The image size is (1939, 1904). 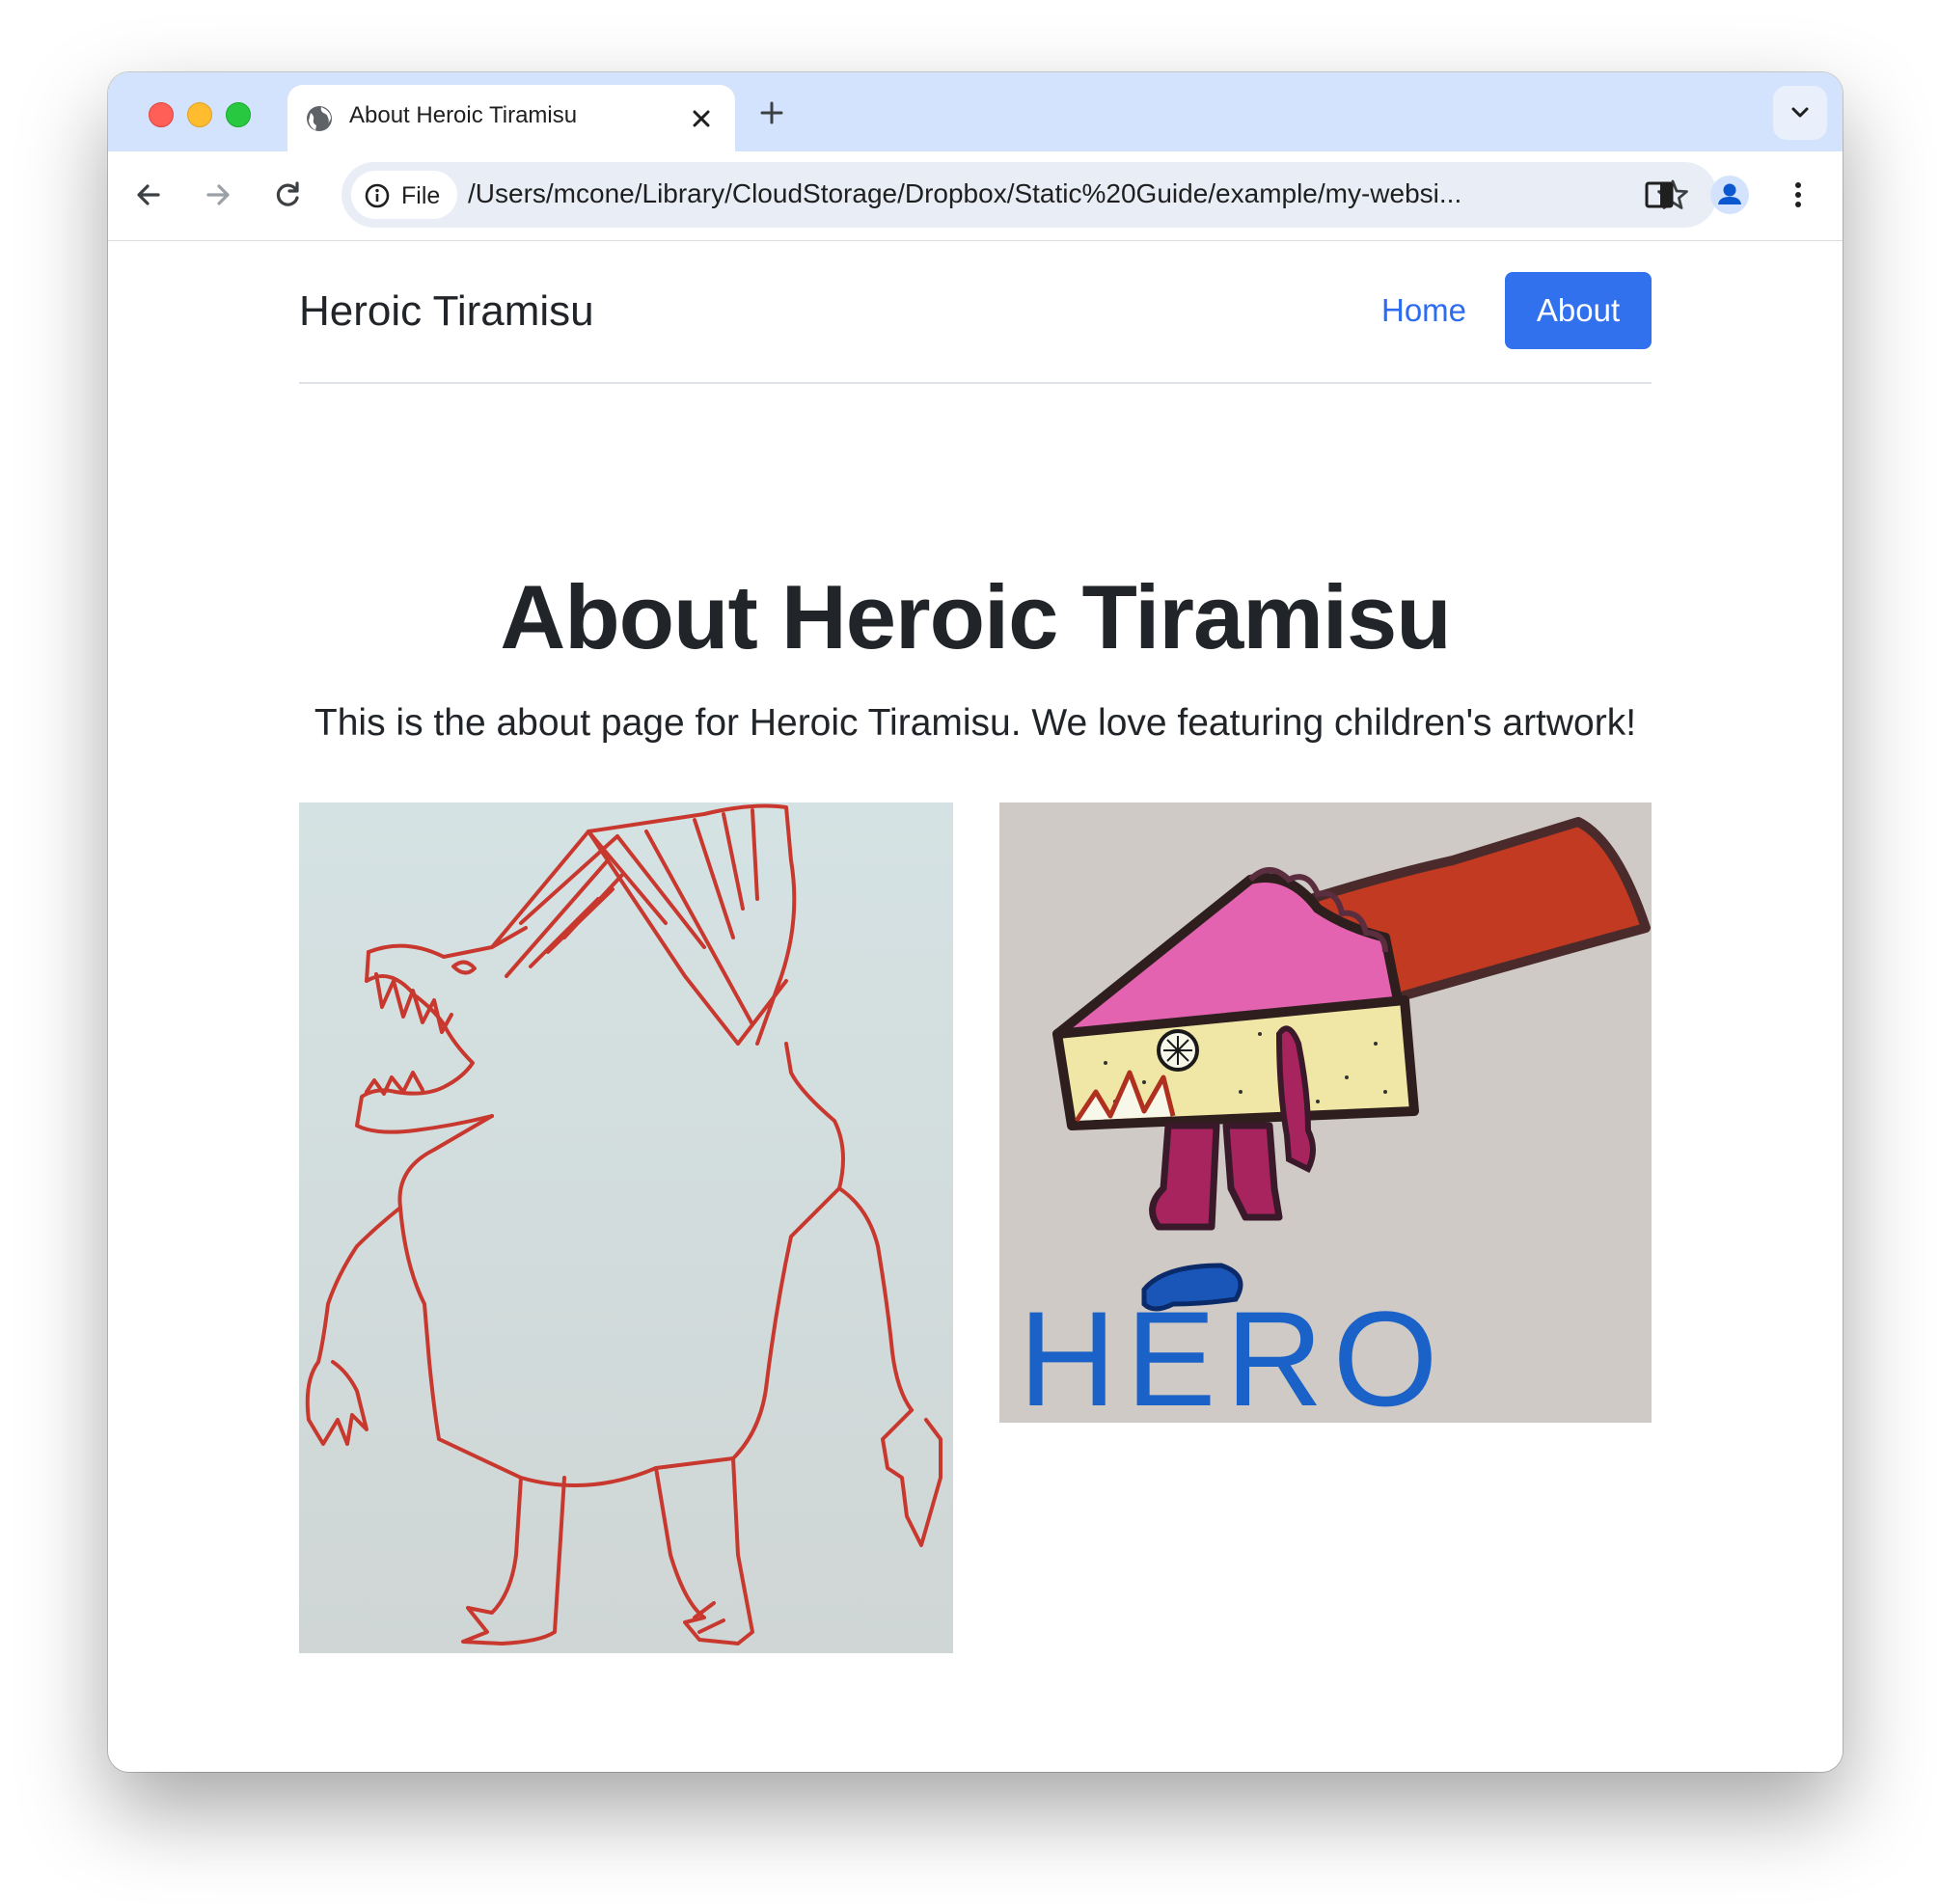 What do you see at coordinates (771, 112) in the screenshot?
I see `plus-icon` at bounding box center [771, 112].